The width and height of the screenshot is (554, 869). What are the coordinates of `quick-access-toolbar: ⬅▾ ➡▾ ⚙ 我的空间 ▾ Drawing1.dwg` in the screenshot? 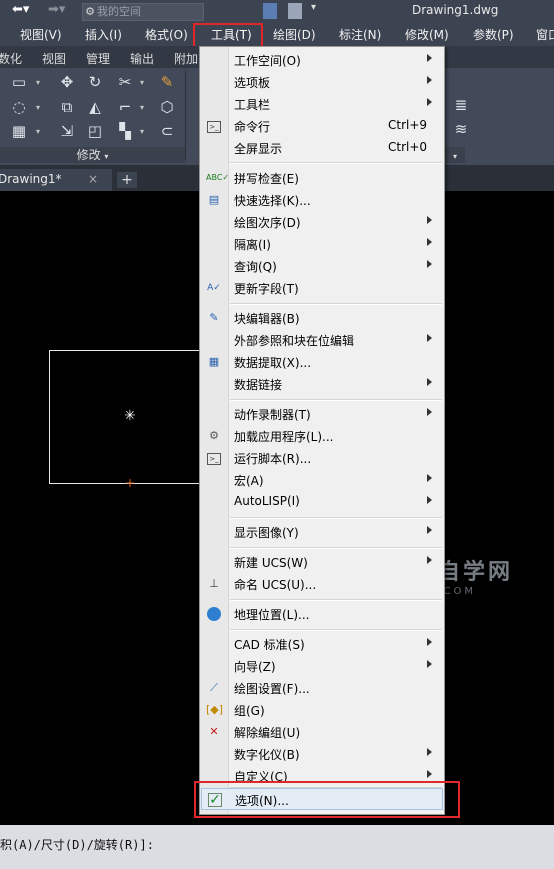 It's located at (277, 11).